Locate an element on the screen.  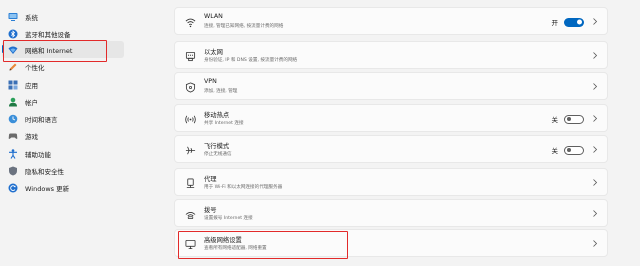
sidebar-item-label: 蓝牙和其他设备 is located at coordinates (48, 34).